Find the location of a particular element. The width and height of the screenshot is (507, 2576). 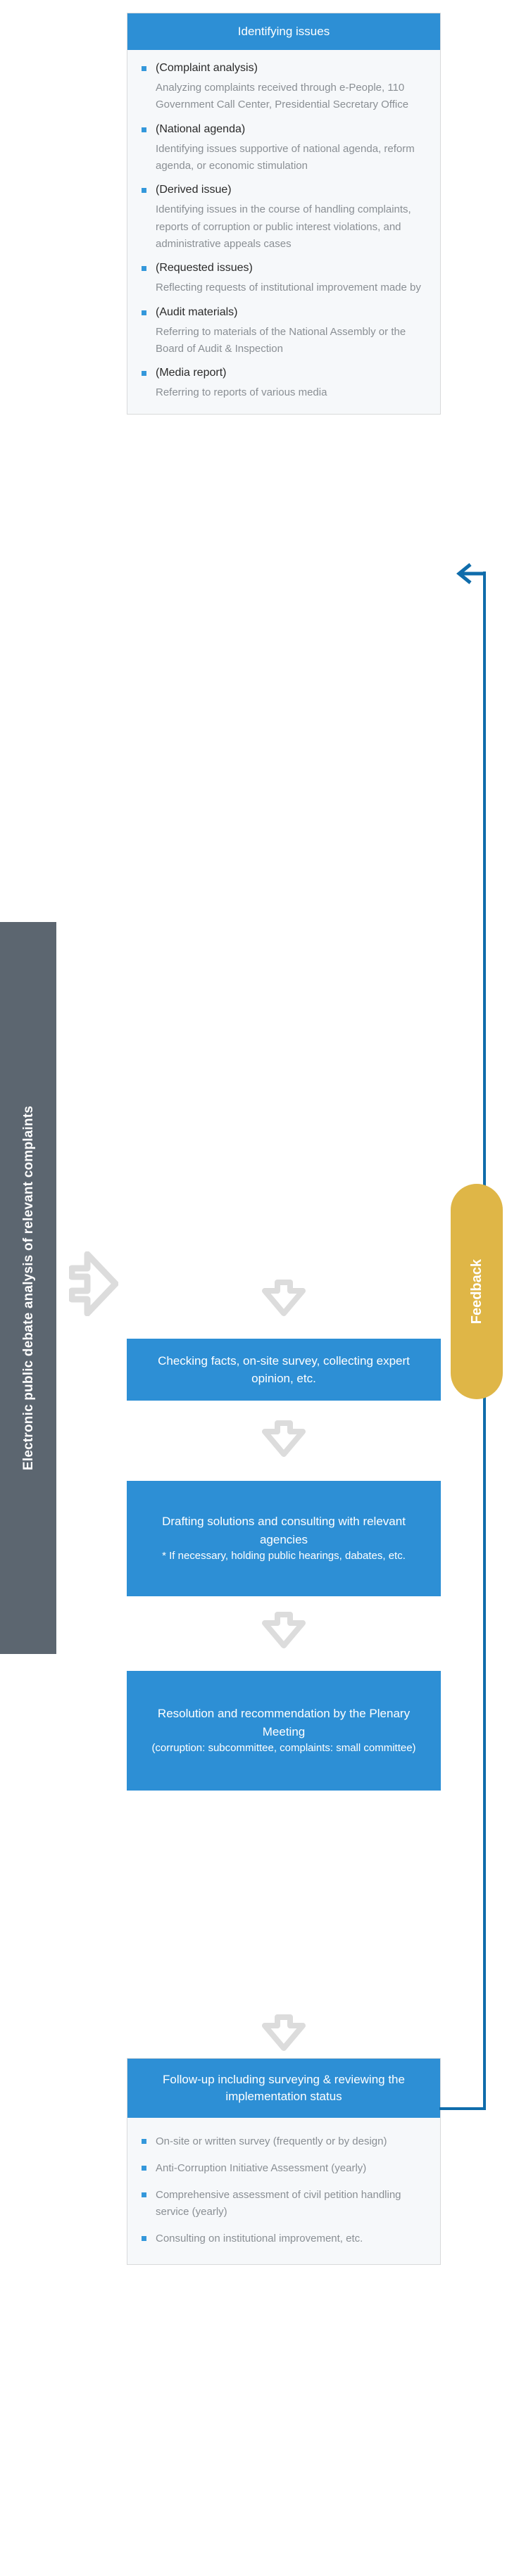

feedback-left-arrow-icon is located at coordinates (471, 573).